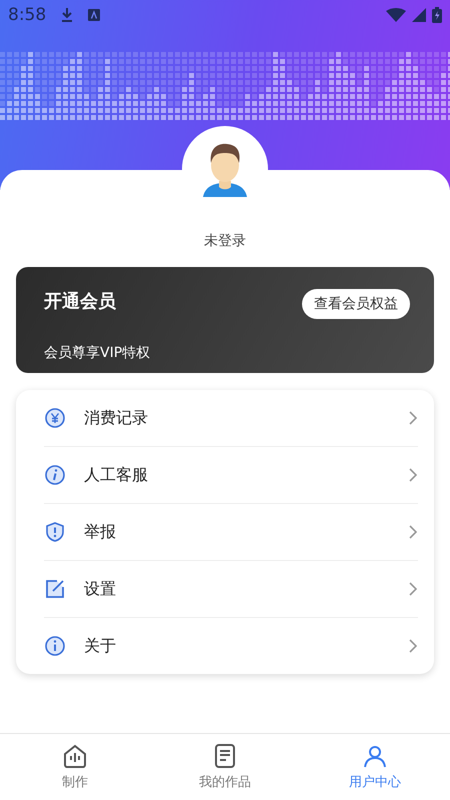  What do you see at coordinates (27, 15) in the screenshot?
I see `status-time: 8:58` at bounding box center [27, 15].